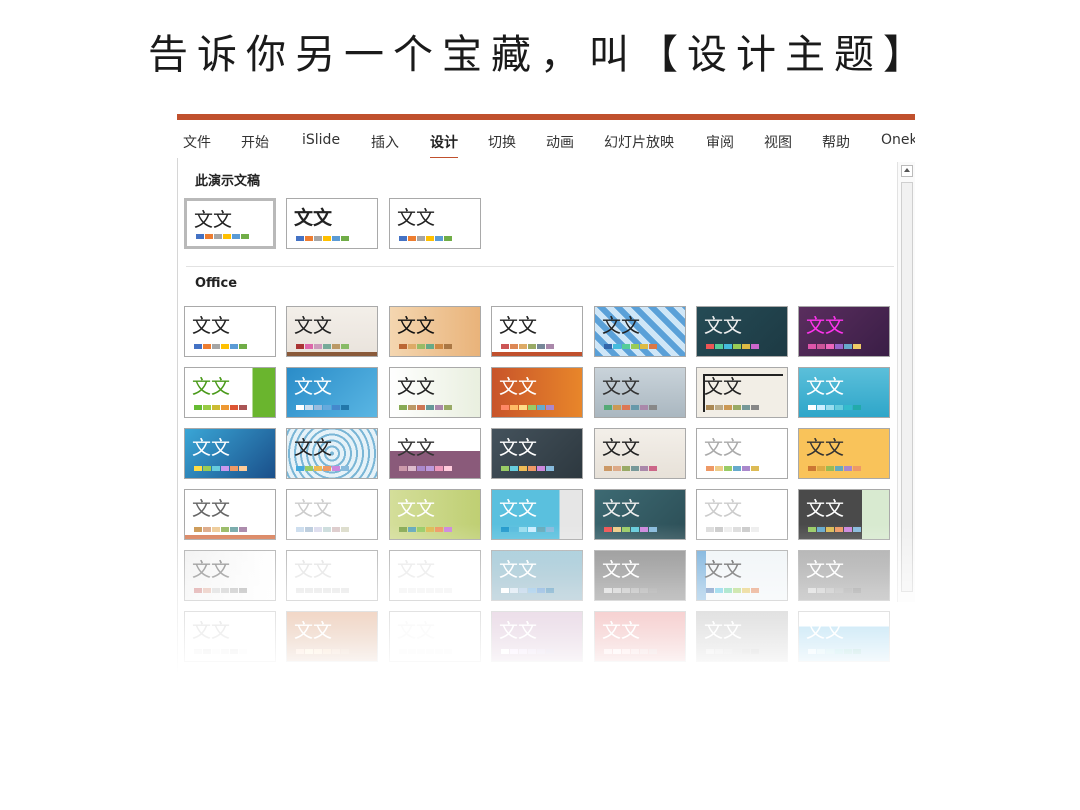 The image size is (1080, 810). I want to click on tab-6: 动画, so click(560, 142).